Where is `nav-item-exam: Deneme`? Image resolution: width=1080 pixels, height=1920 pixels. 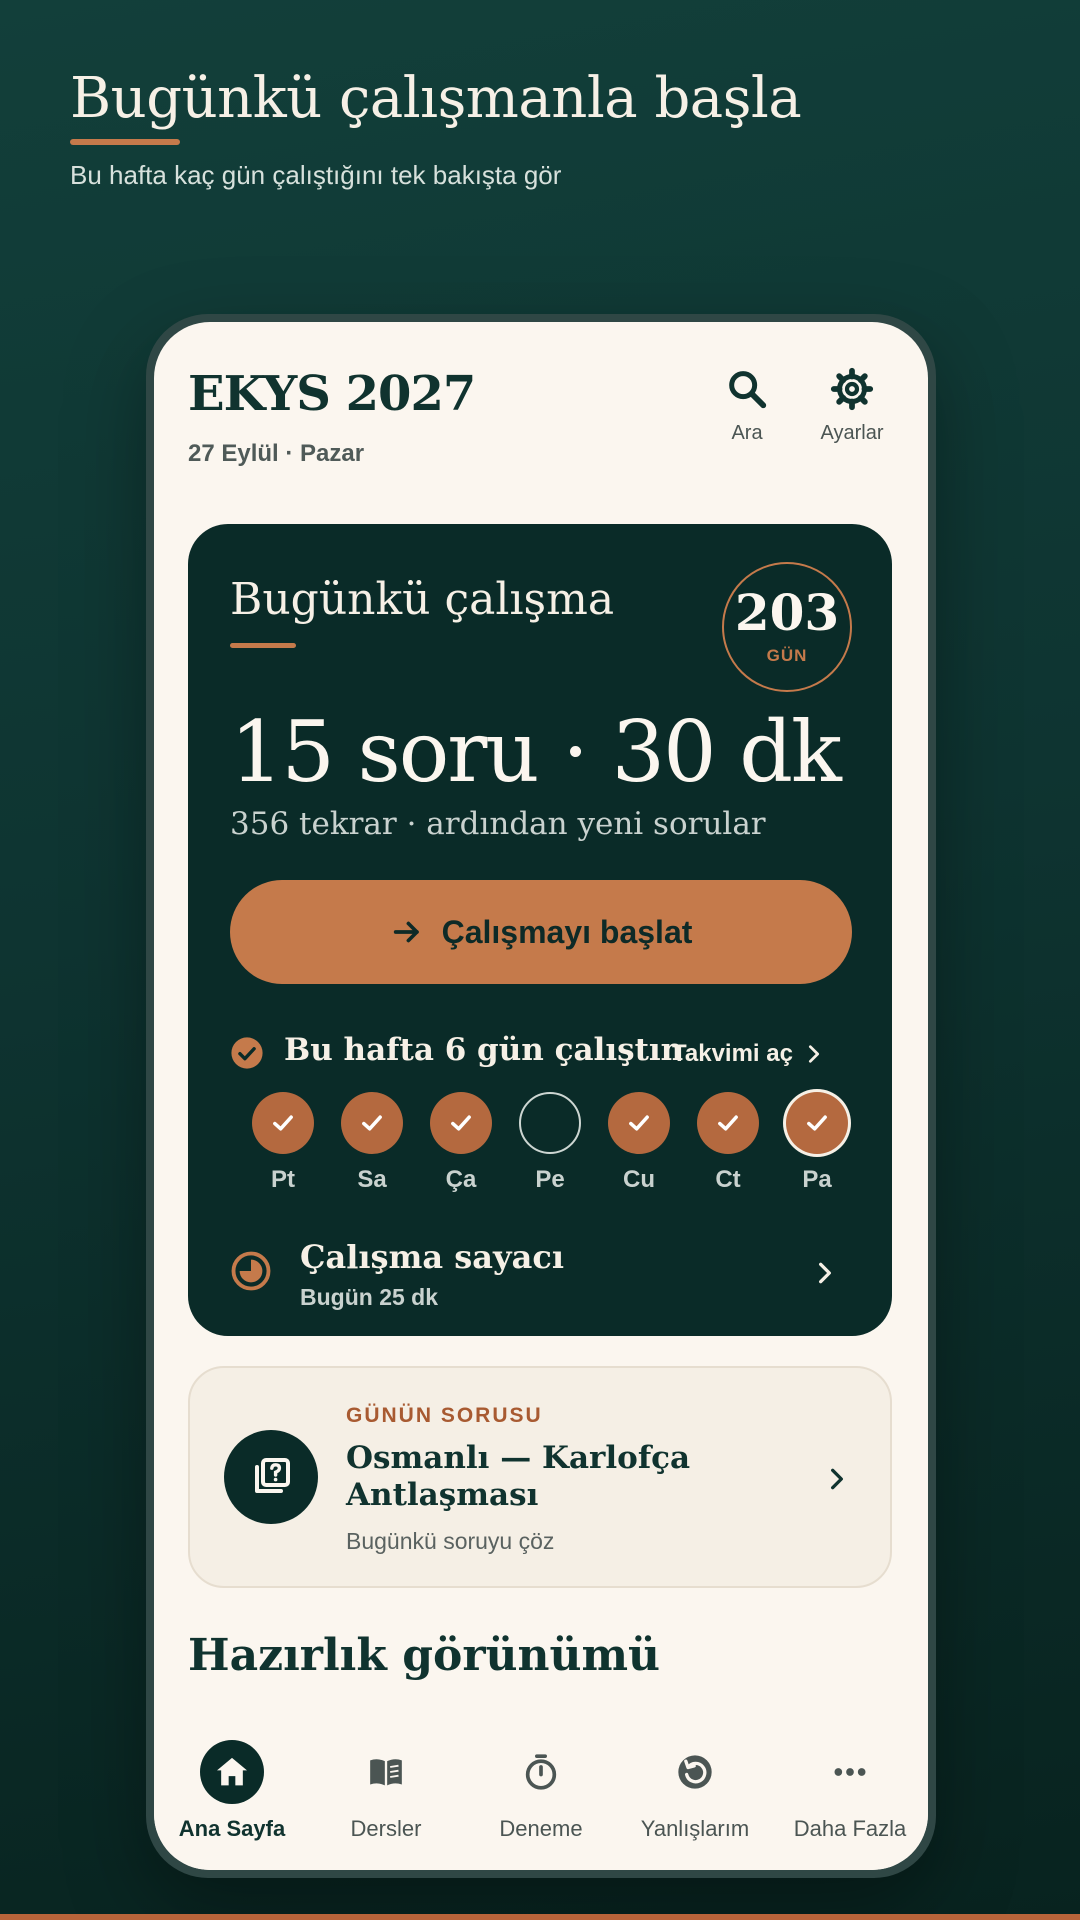
nav-item-exam: Deneme is located at coordinates (541, 1797).